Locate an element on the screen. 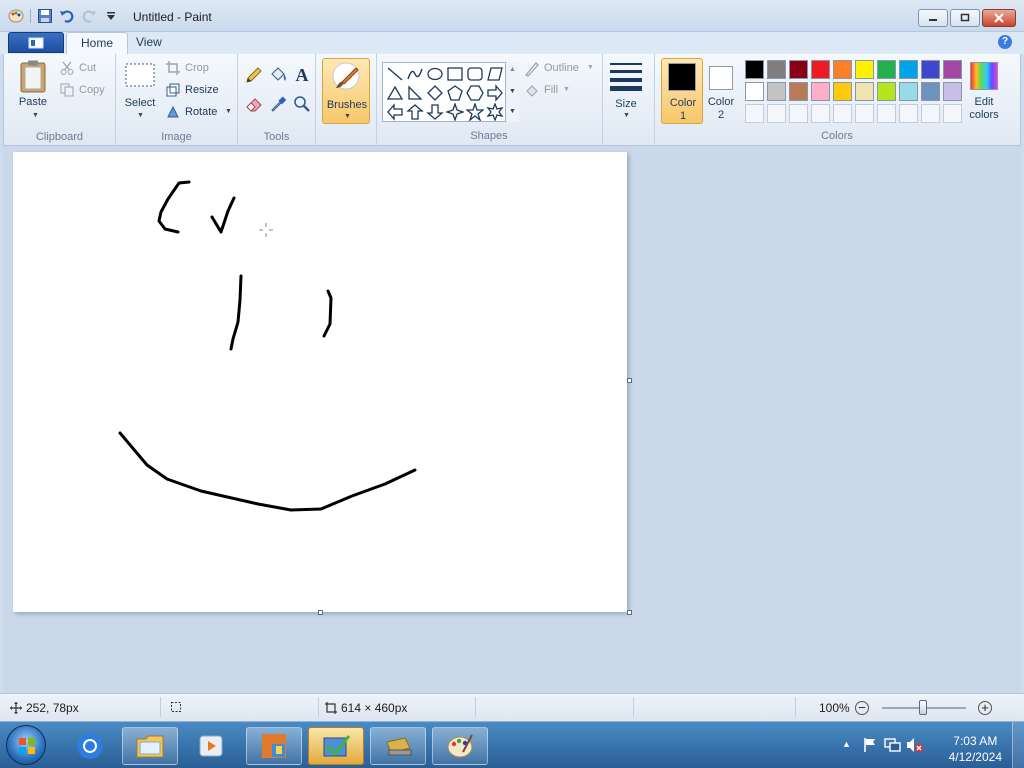 The image size is (1024, 768). tab-home: Home is located at coordinates (97, 43).